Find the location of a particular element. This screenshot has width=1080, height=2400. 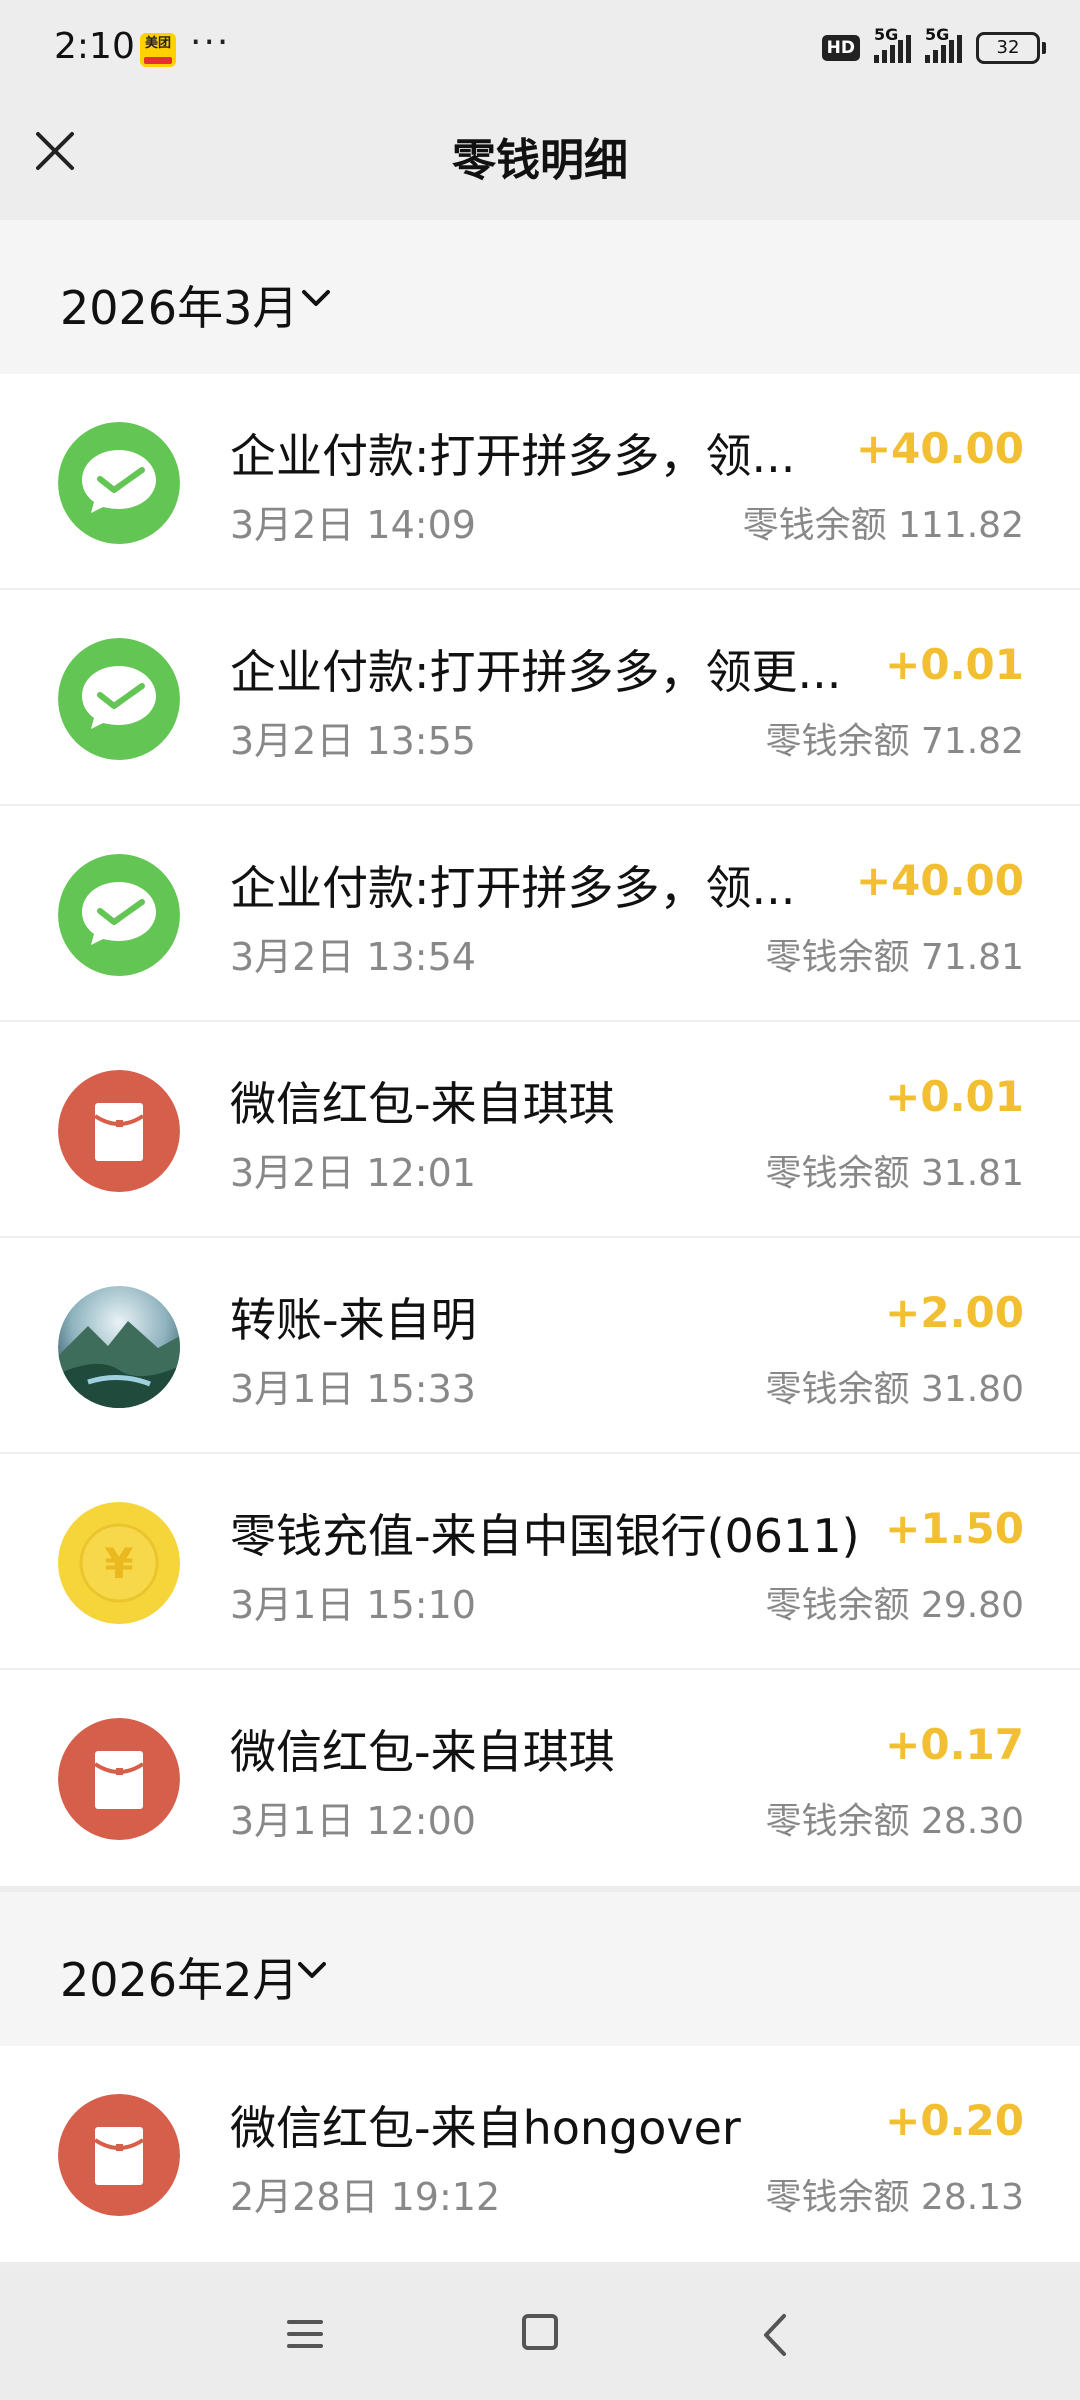

transaction-row: 微信红包-来自琪琪 3月1日 12:00 +0.17 零钱余额 28.30 is located at coordinates (540, 1778).